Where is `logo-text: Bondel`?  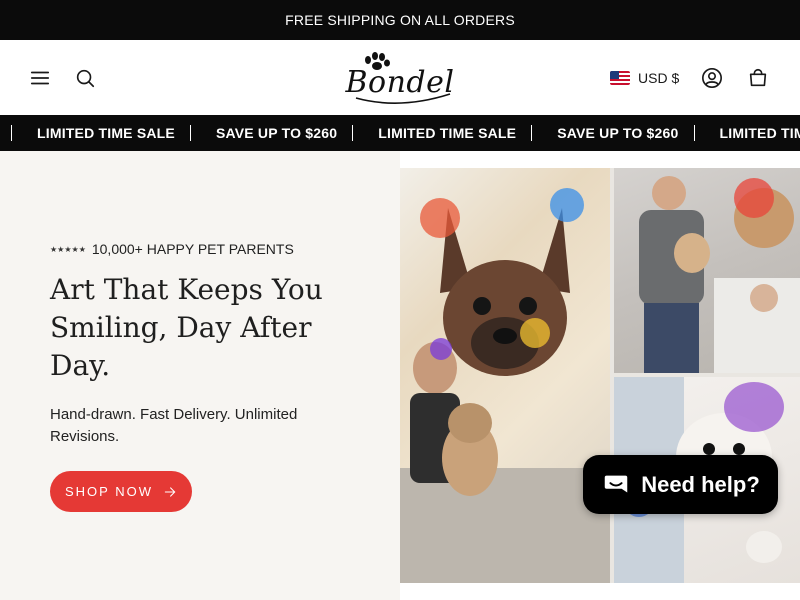 logo-text: Bondel is located at coordinates (400, 82).